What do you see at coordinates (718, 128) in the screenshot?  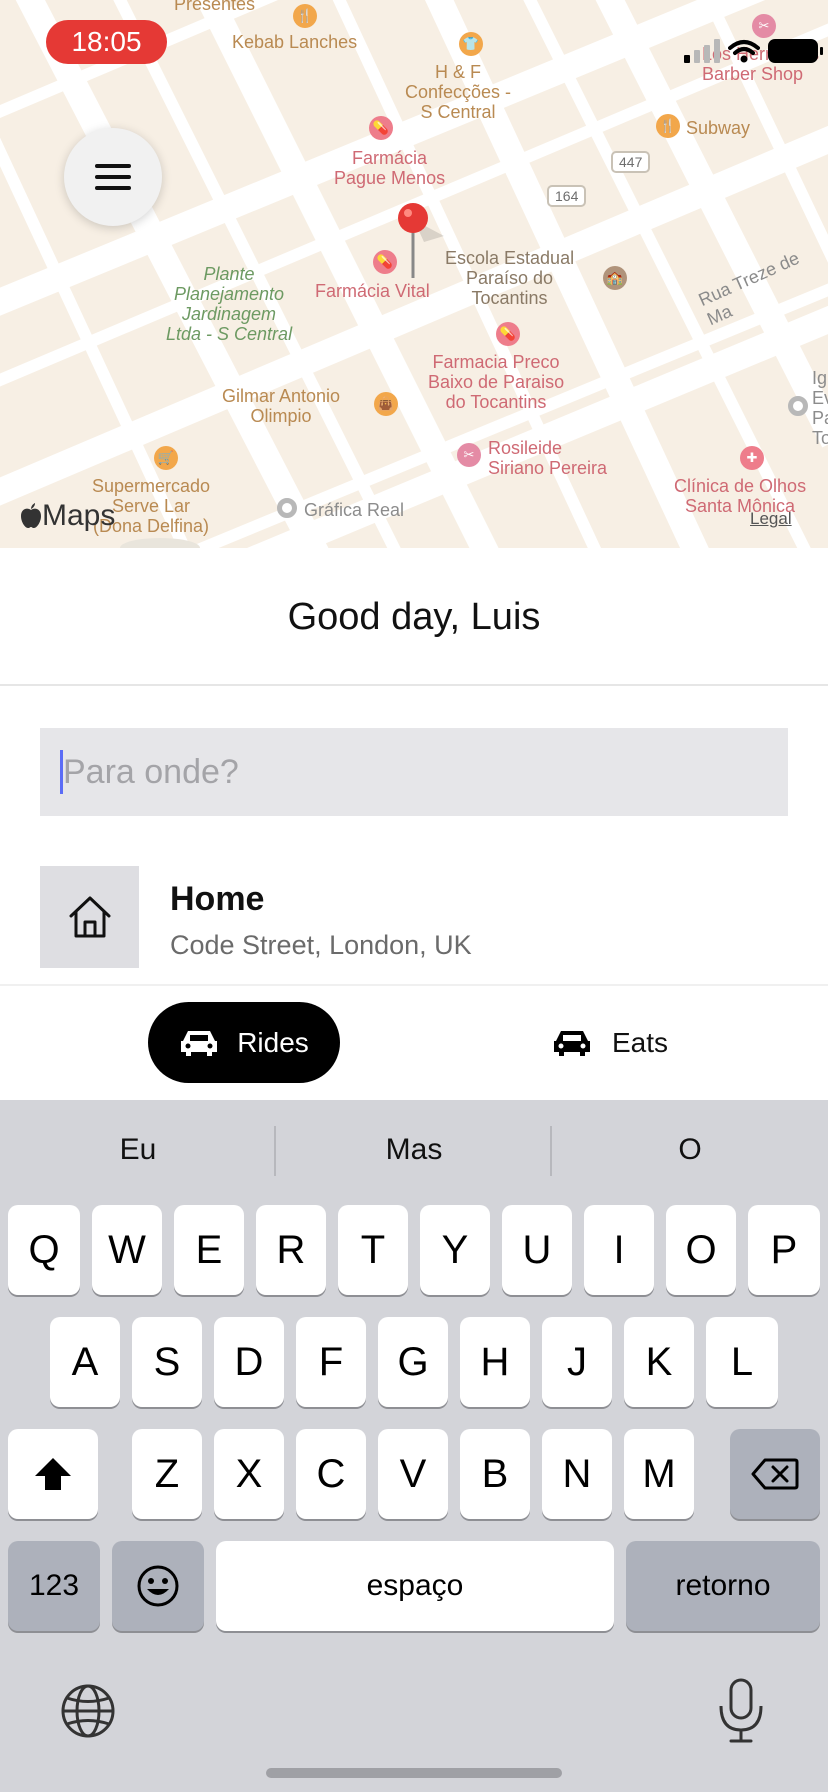 I see `poi-subway: Subway` at bounding box center [718, 128].